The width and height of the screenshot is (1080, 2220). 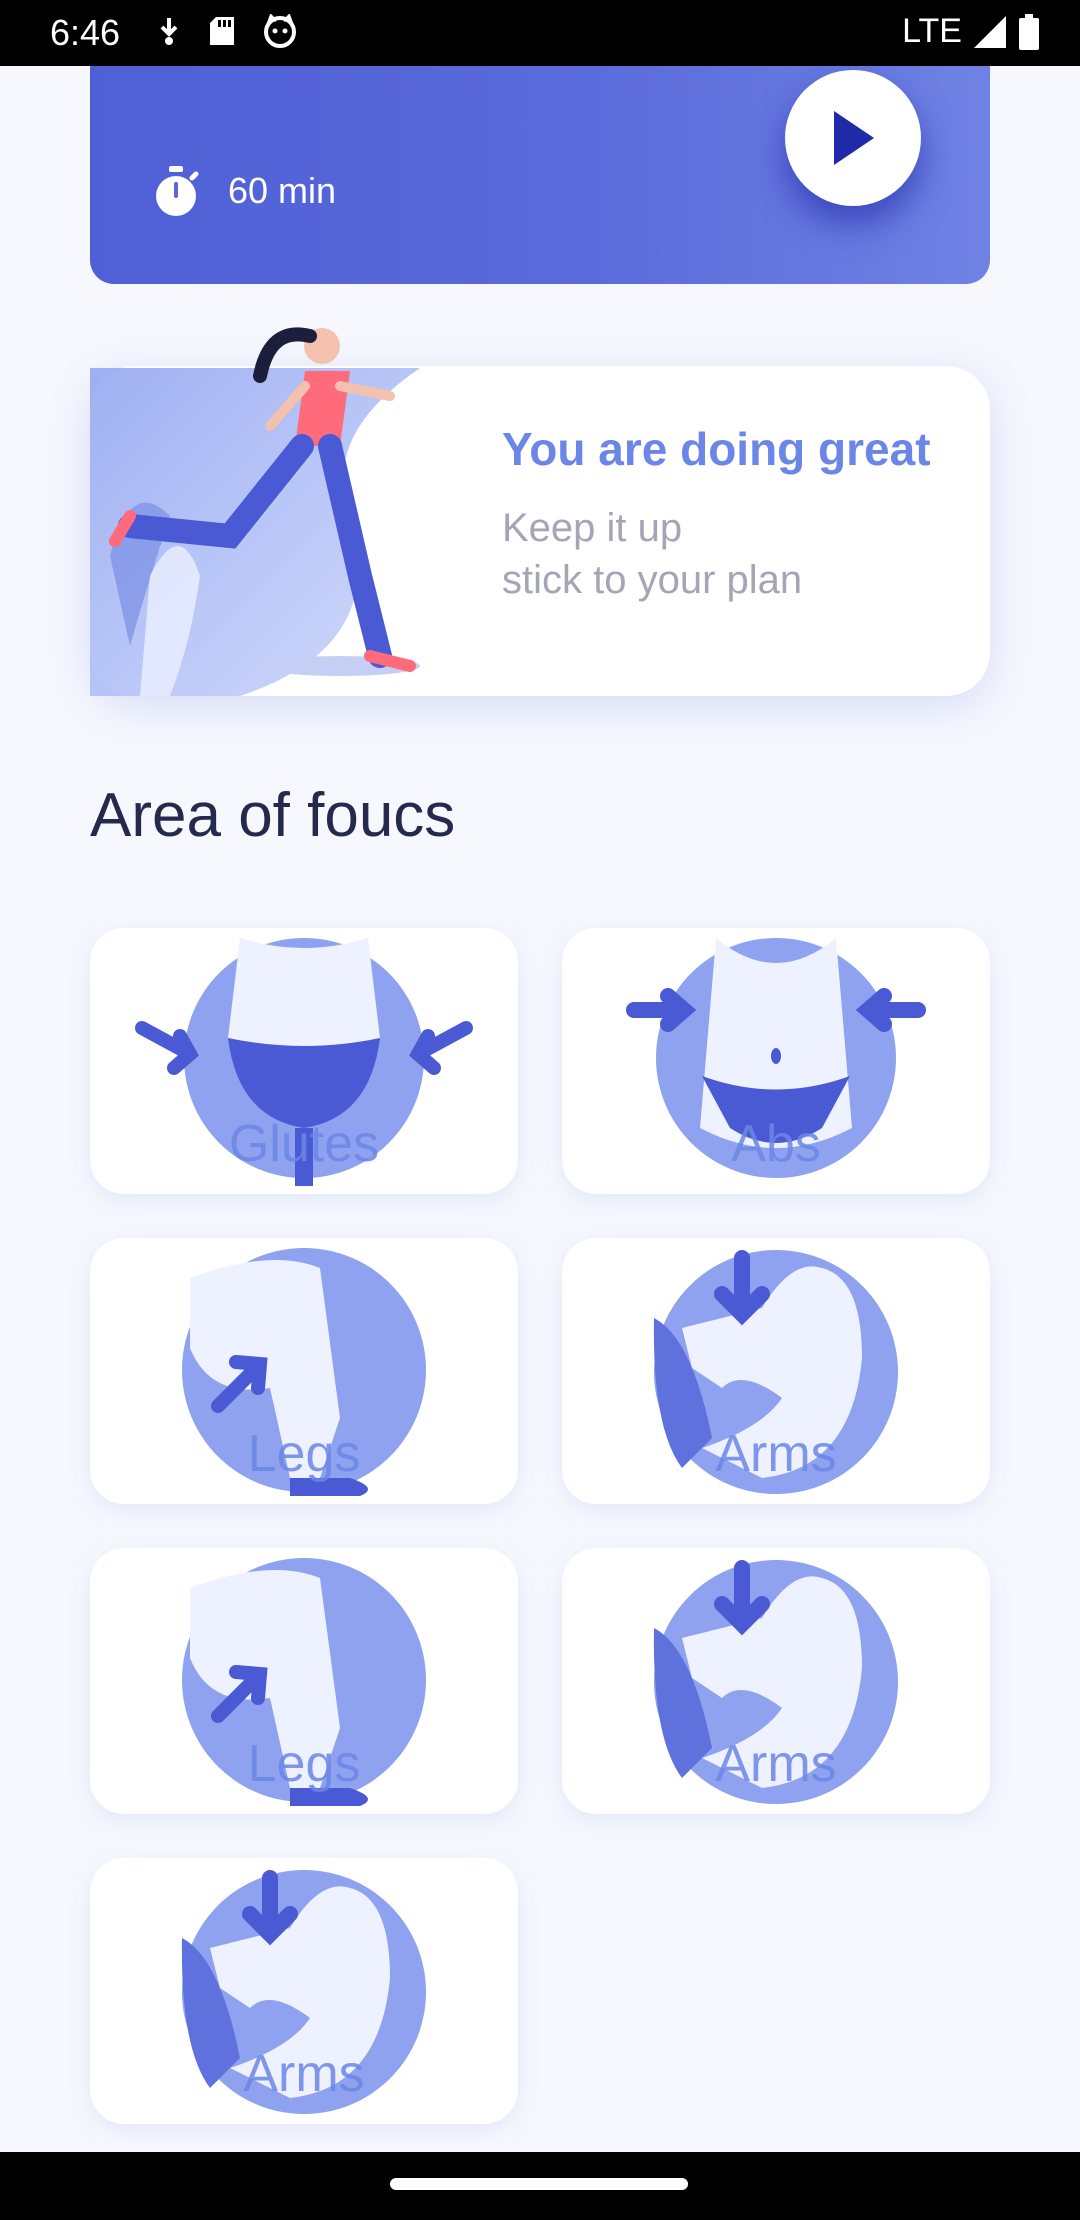 I want to click on notification-icons, so click(x=227, y=31).